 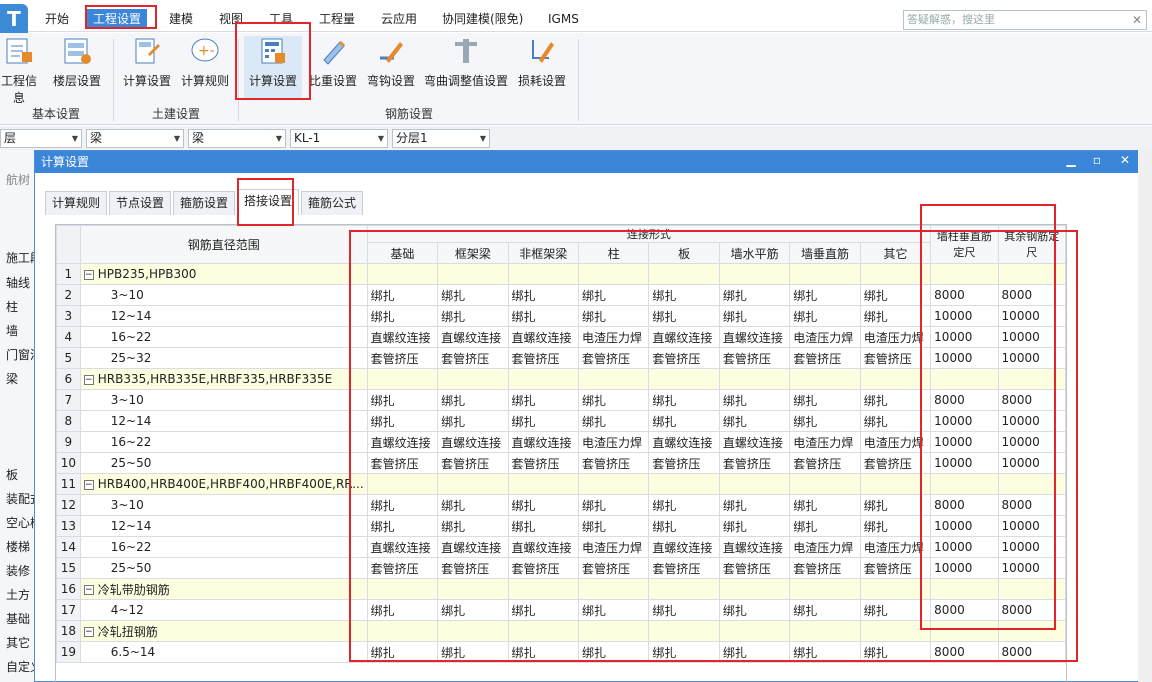 What do you see at coordinates (12, 306) in the screenshot?
I see `nav-item-column: 柱` at bounding box center [12, 306].